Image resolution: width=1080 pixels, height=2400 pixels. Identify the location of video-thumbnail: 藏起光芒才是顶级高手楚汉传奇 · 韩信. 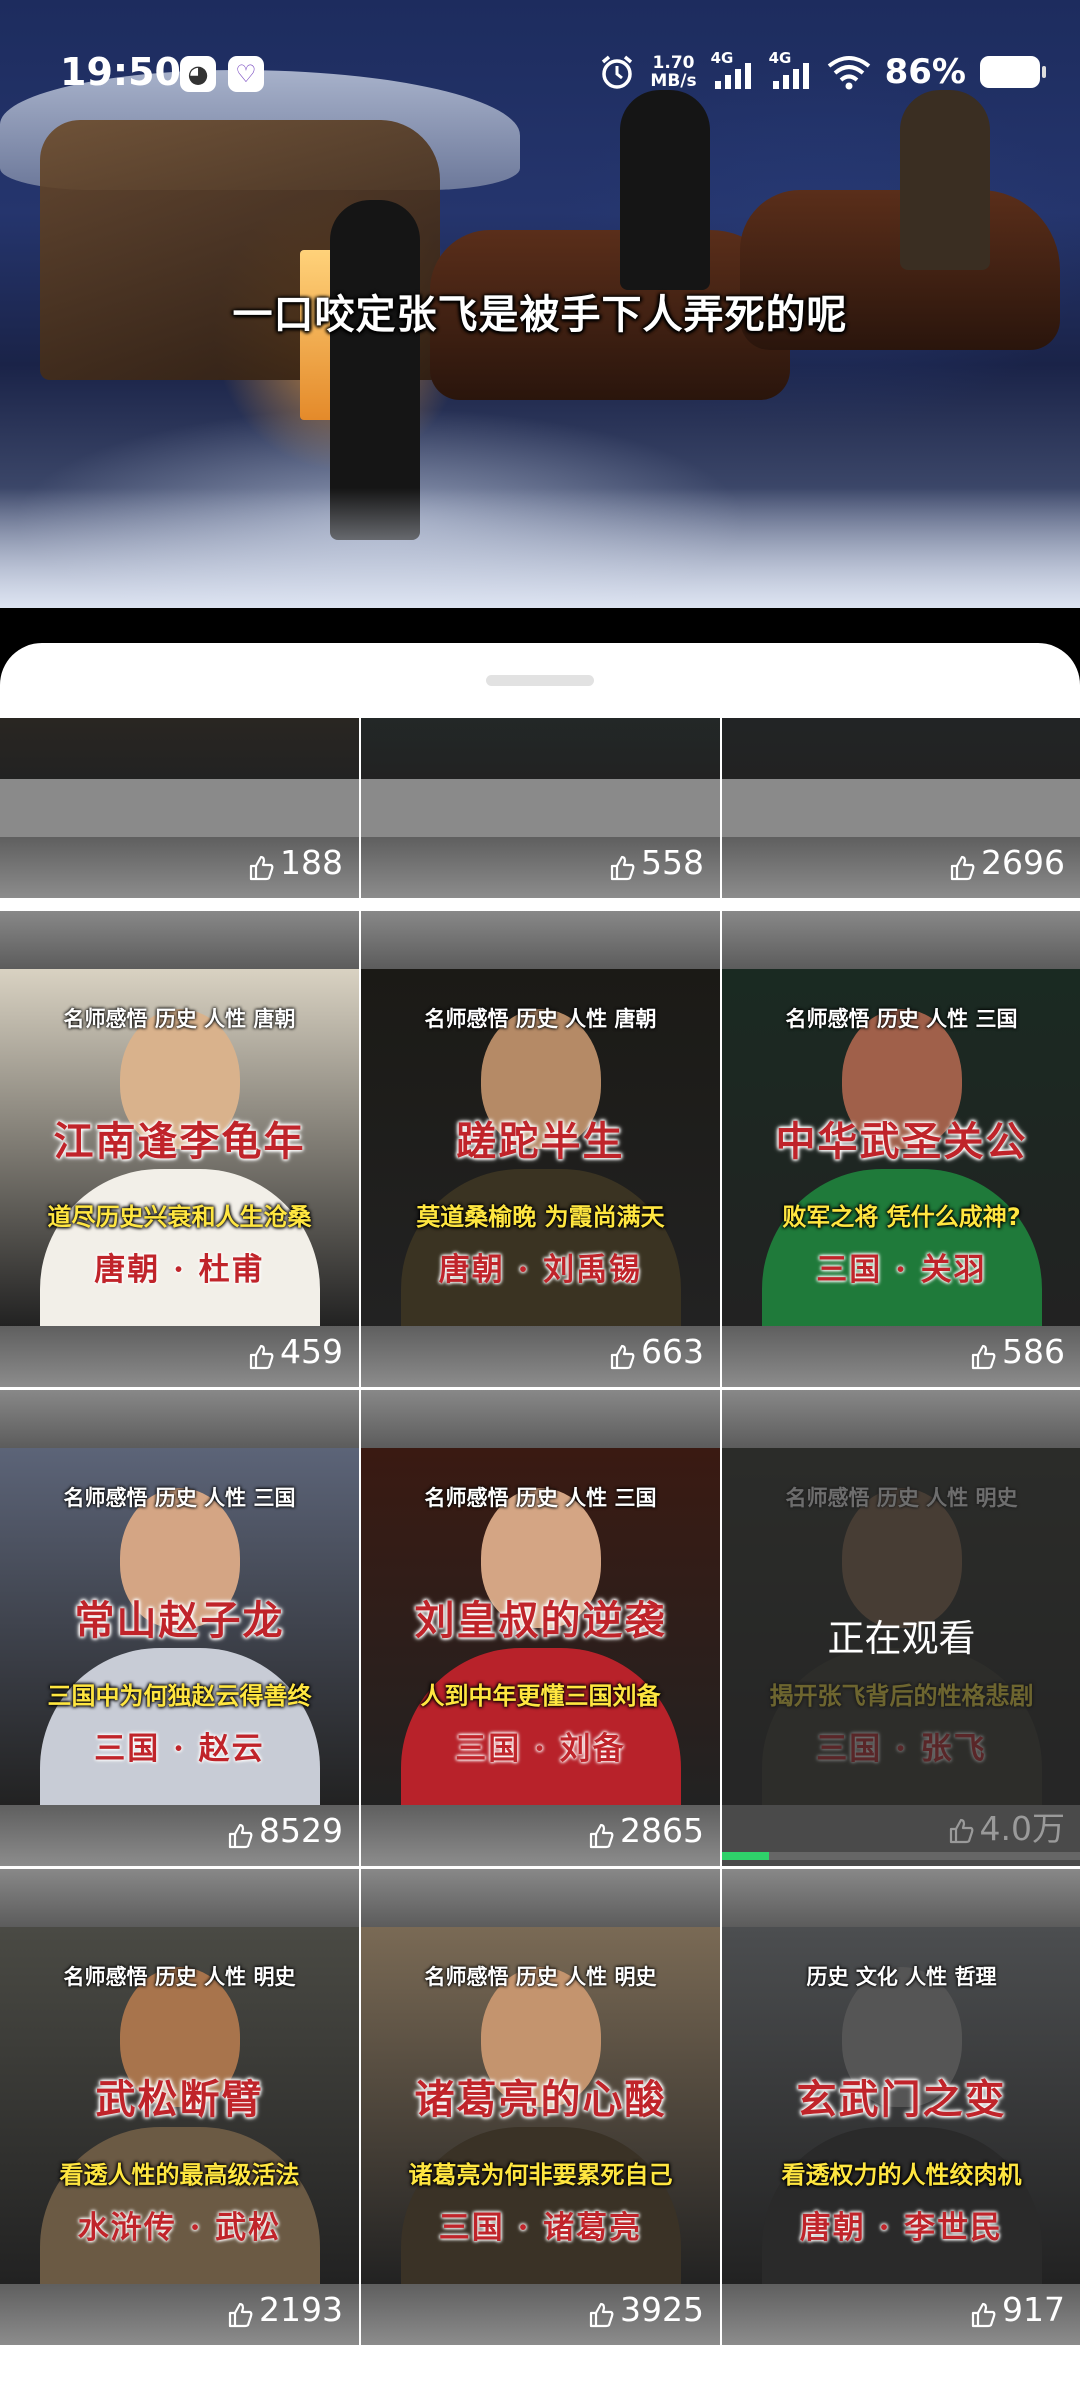
(901, 748).